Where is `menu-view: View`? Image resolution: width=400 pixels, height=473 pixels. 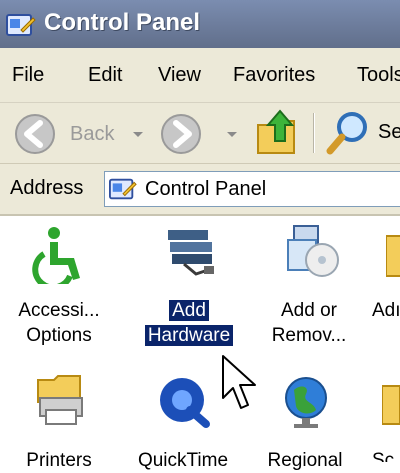
menu-view: View is located at coordinates (179, 75).